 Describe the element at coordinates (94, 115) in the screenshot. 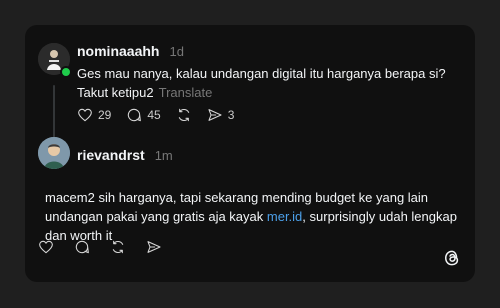

I see `like-button: 29` at that location.